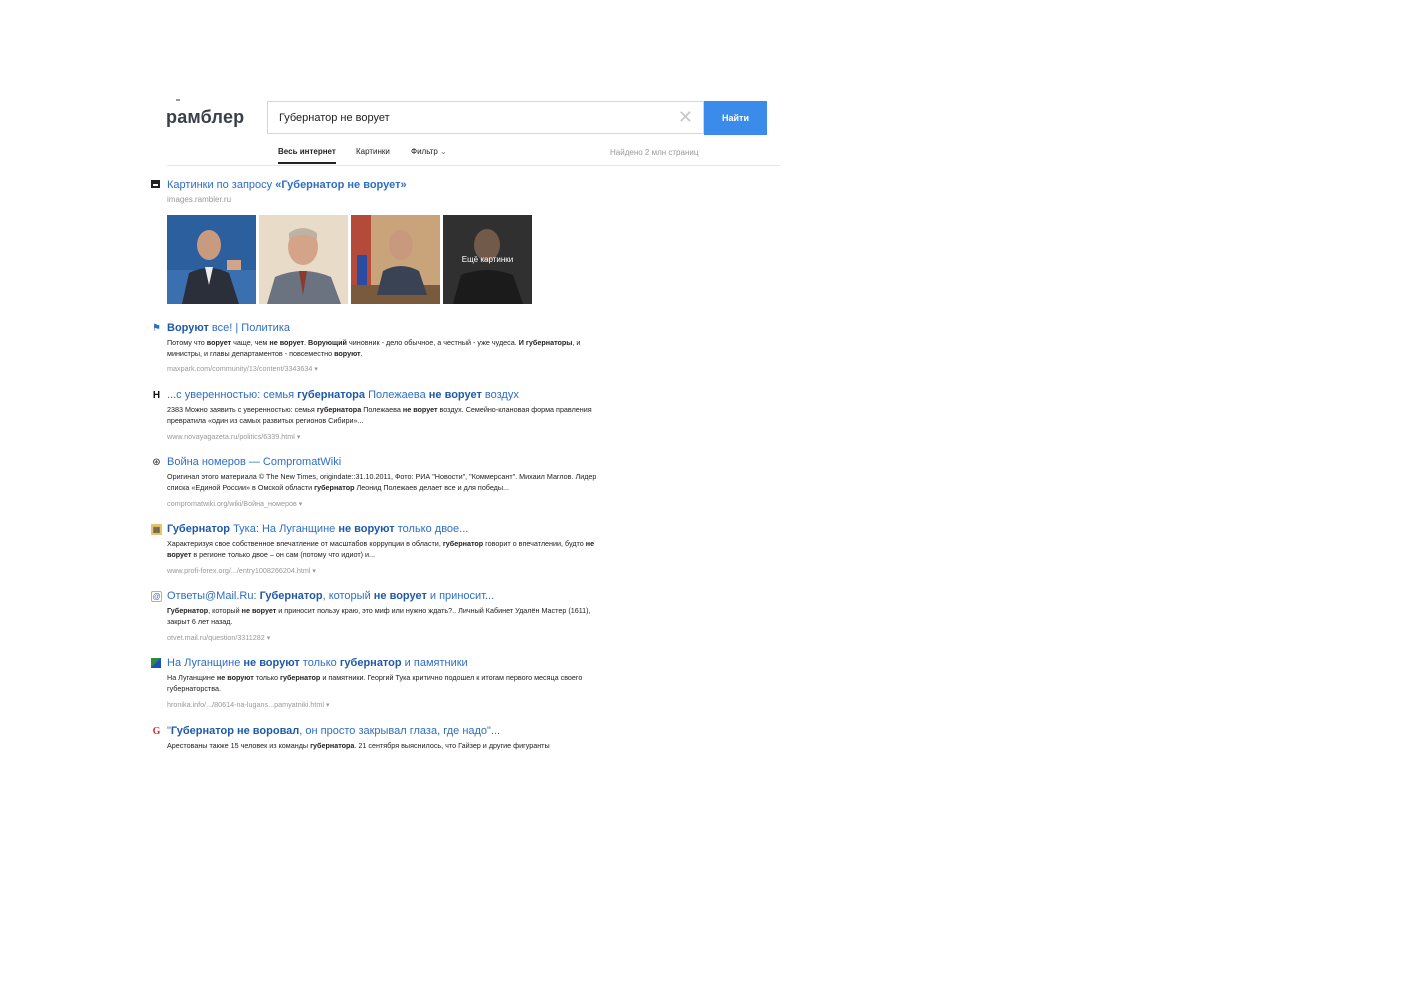 This screenshot has height=992, width=1403. I want to click on g-news-icon: G, so click(156, 731).